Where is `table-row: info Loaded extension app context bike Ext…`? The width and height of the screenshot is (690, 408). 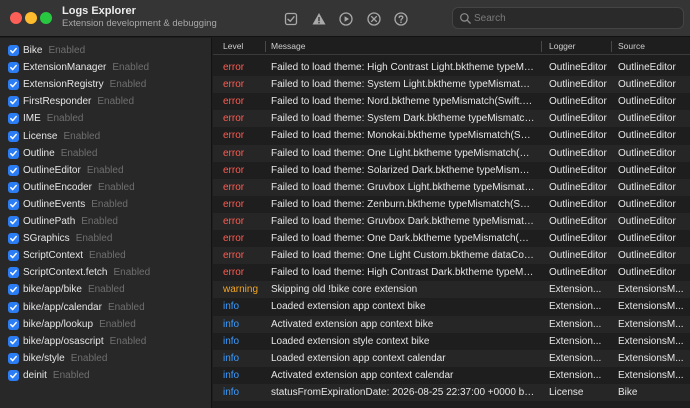
table-row: info Loaded extension app context bike Ext… is located at coordinates (451, 306).